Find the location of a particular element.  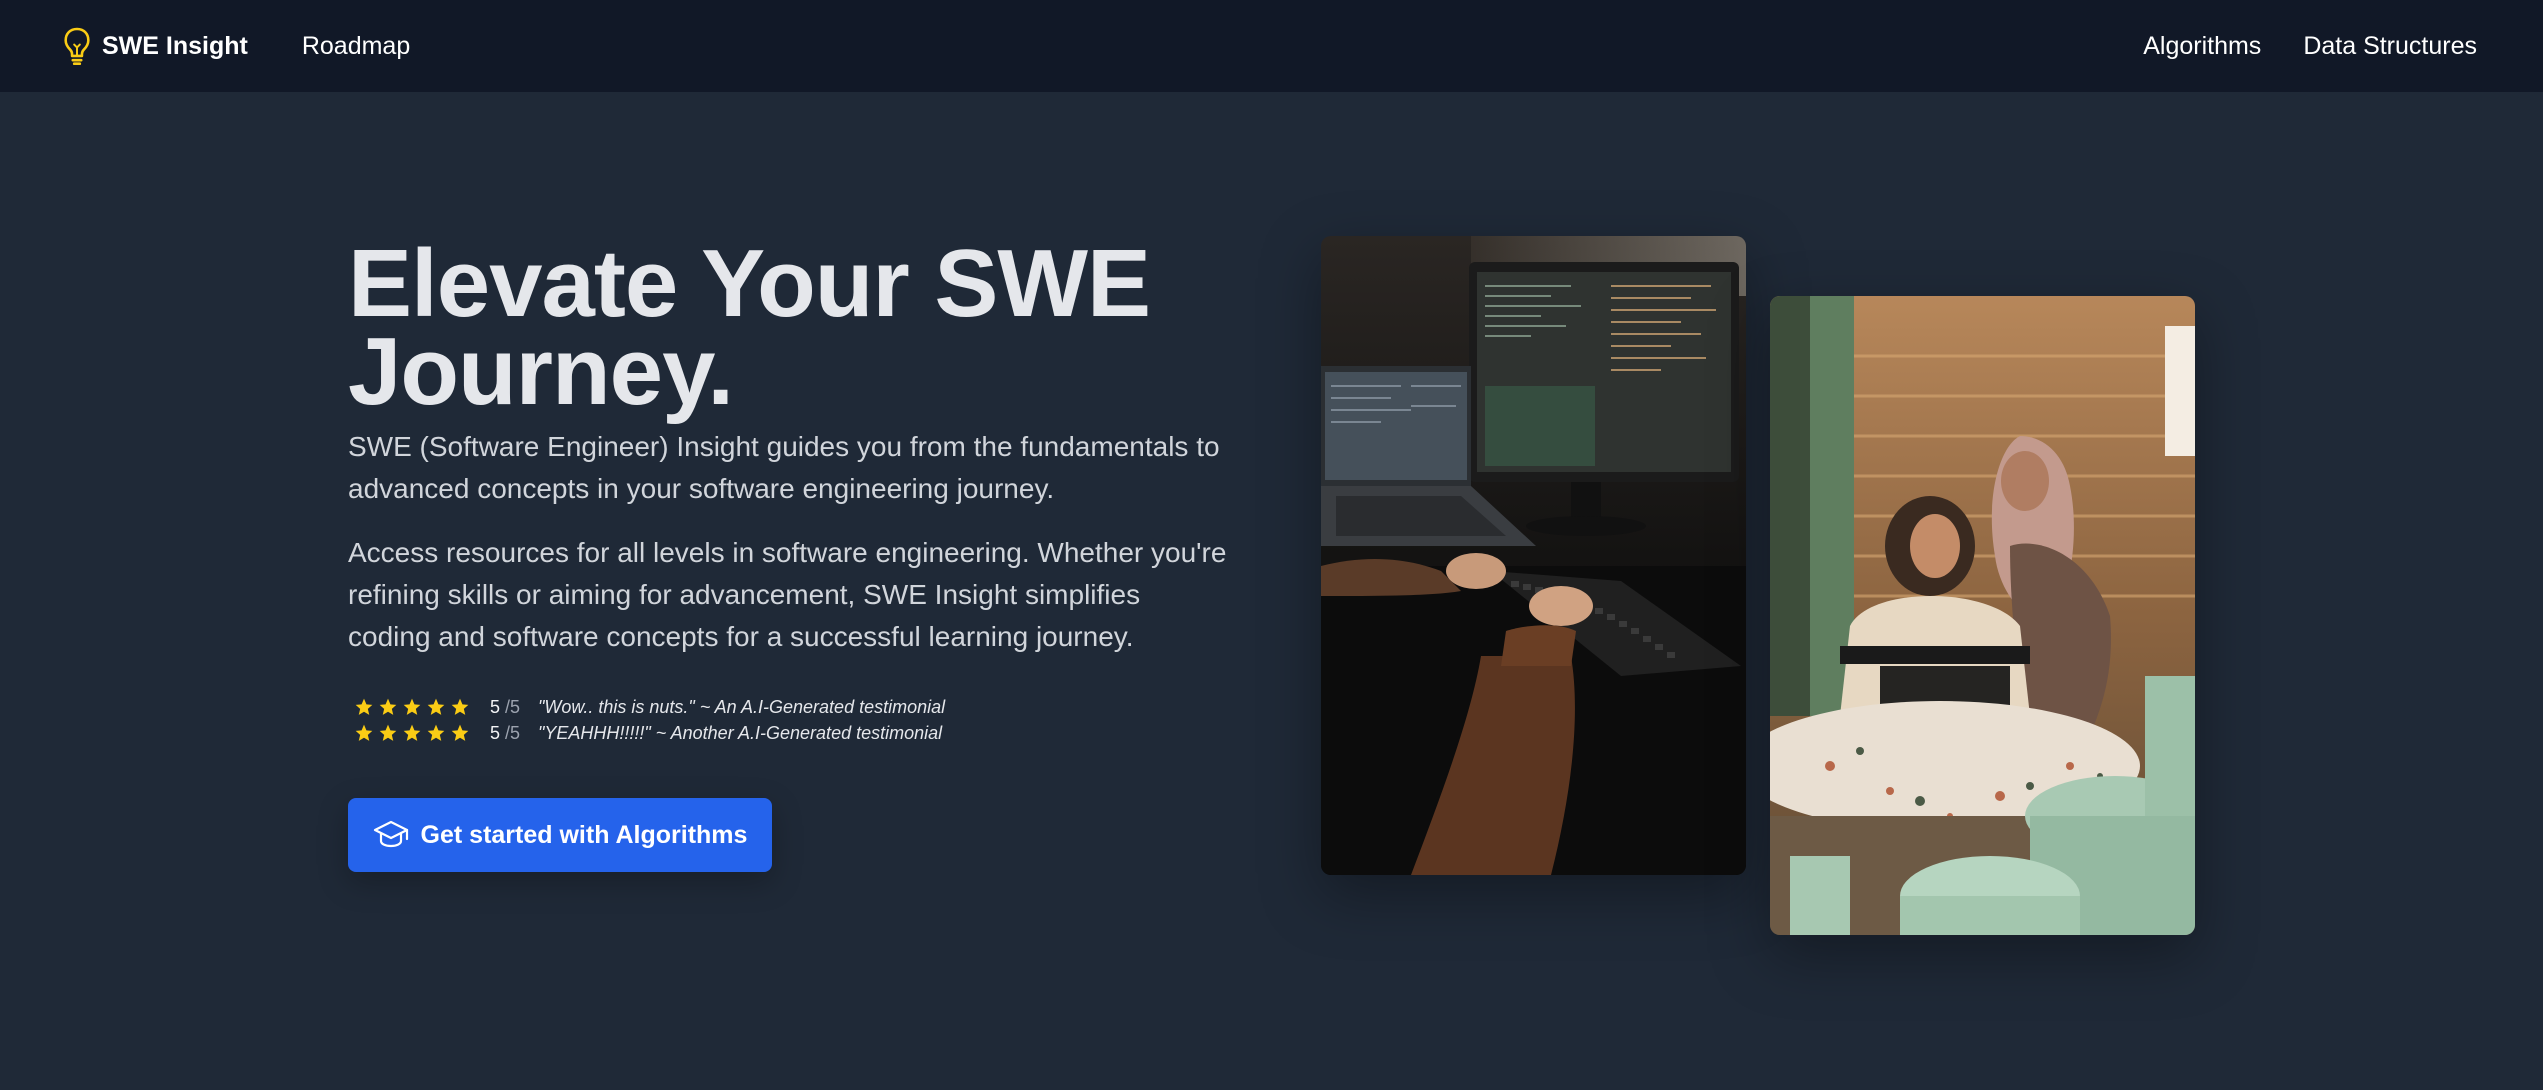

nav-link-roadmap: Roadmap is located at coordinates (356, 46).